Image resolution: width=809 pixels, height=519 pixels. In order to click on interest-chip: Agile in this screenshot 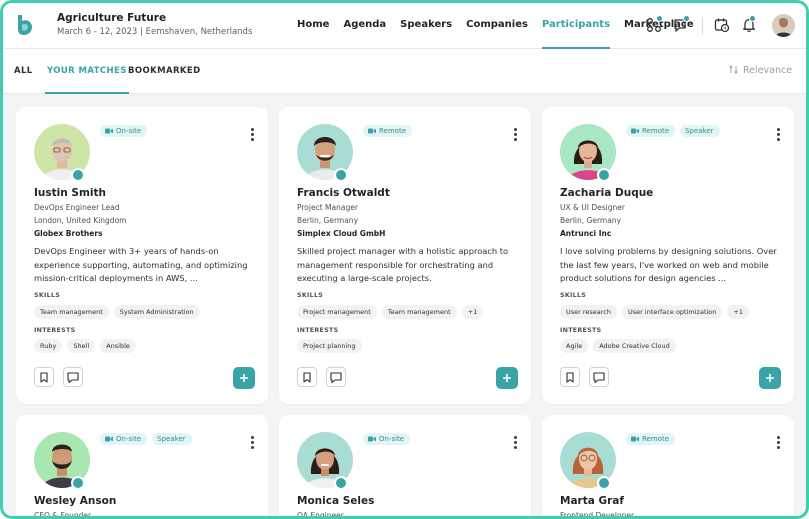, I will do `click(574, 346)`.